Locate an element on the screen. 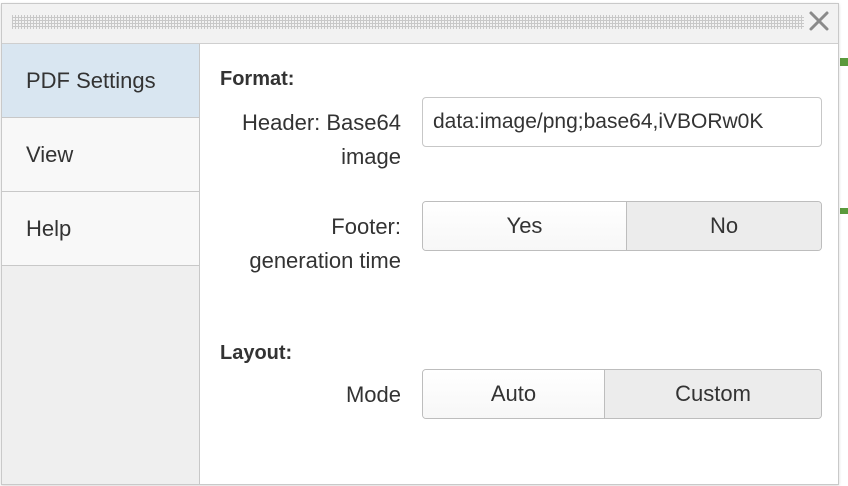 The height and width of the screenshot is (486, 848). format-section-title: Format: is located at coordinates (257, 79).